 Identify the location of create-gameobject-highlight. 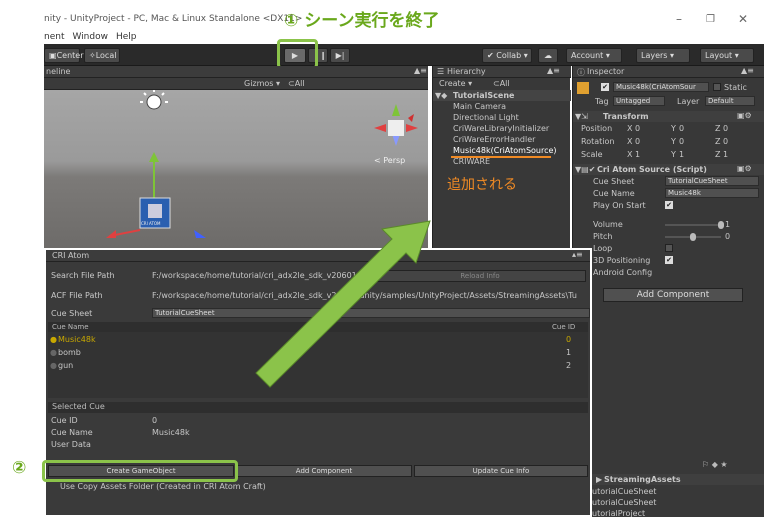
(140, 471).